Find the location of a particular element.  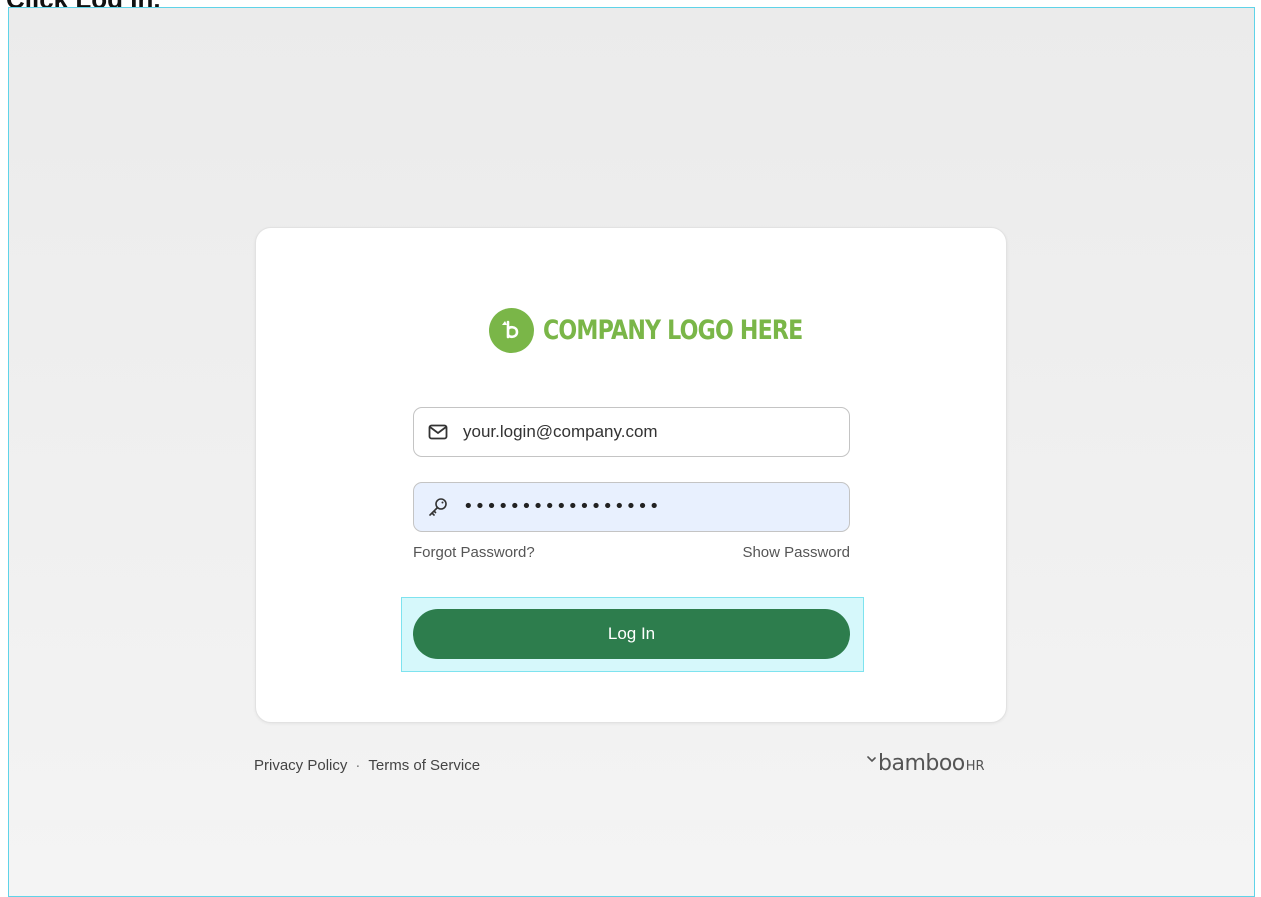

footer-links: Privacy Policy · Terms of Service is located at coordinates (367, 765).